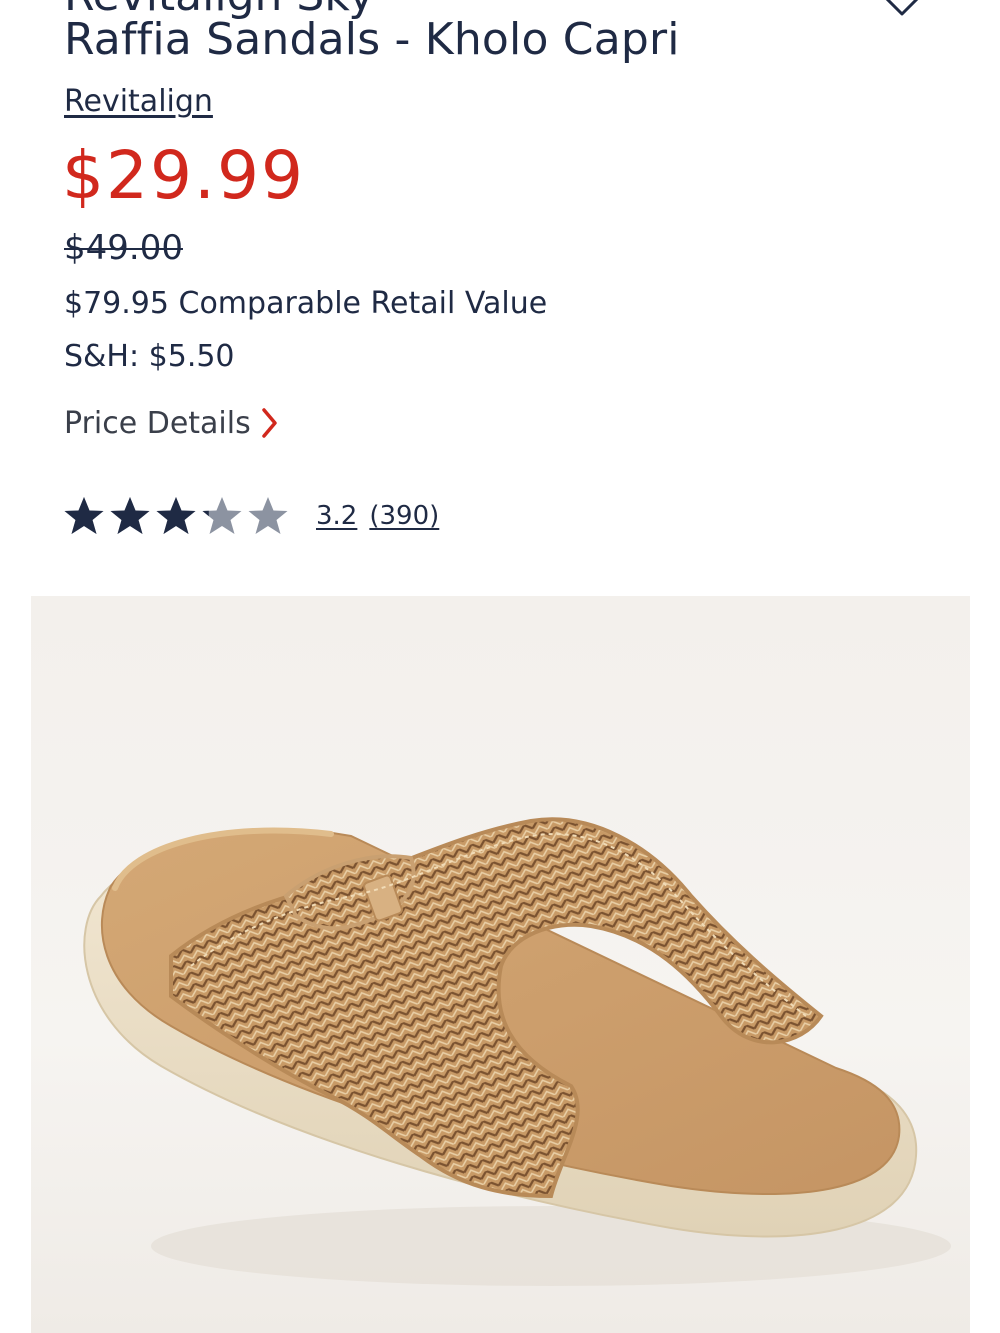 The image size is (1000, 1333). I want to click on price-details-link: Price Details, so click(171, 423).